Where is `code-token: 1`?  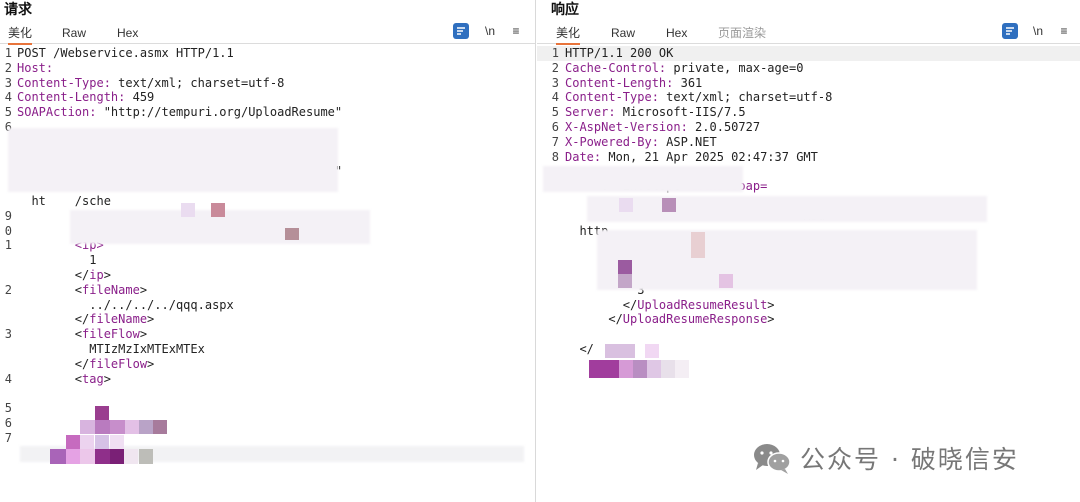 code-token: 1 is located at coordinates (57, 260).